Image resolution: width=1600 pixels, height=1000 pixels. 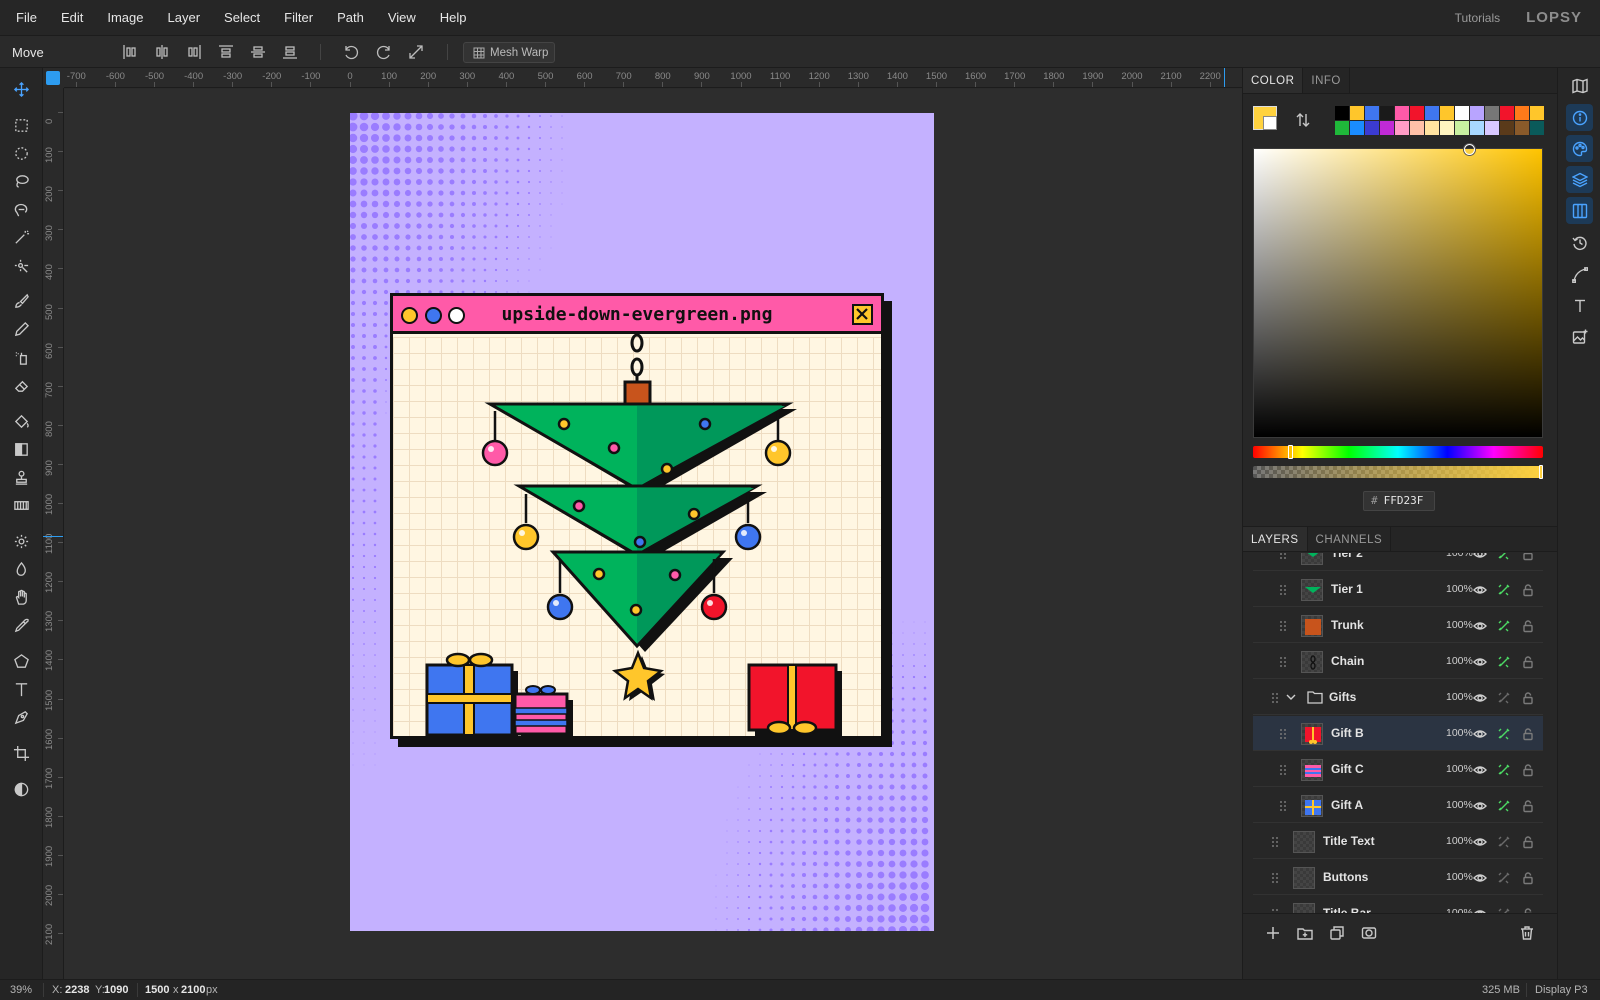 What do you see at coordinates (21, 357) in the screenshot?
I see `spray-icon` at bounding box center [21, 357].